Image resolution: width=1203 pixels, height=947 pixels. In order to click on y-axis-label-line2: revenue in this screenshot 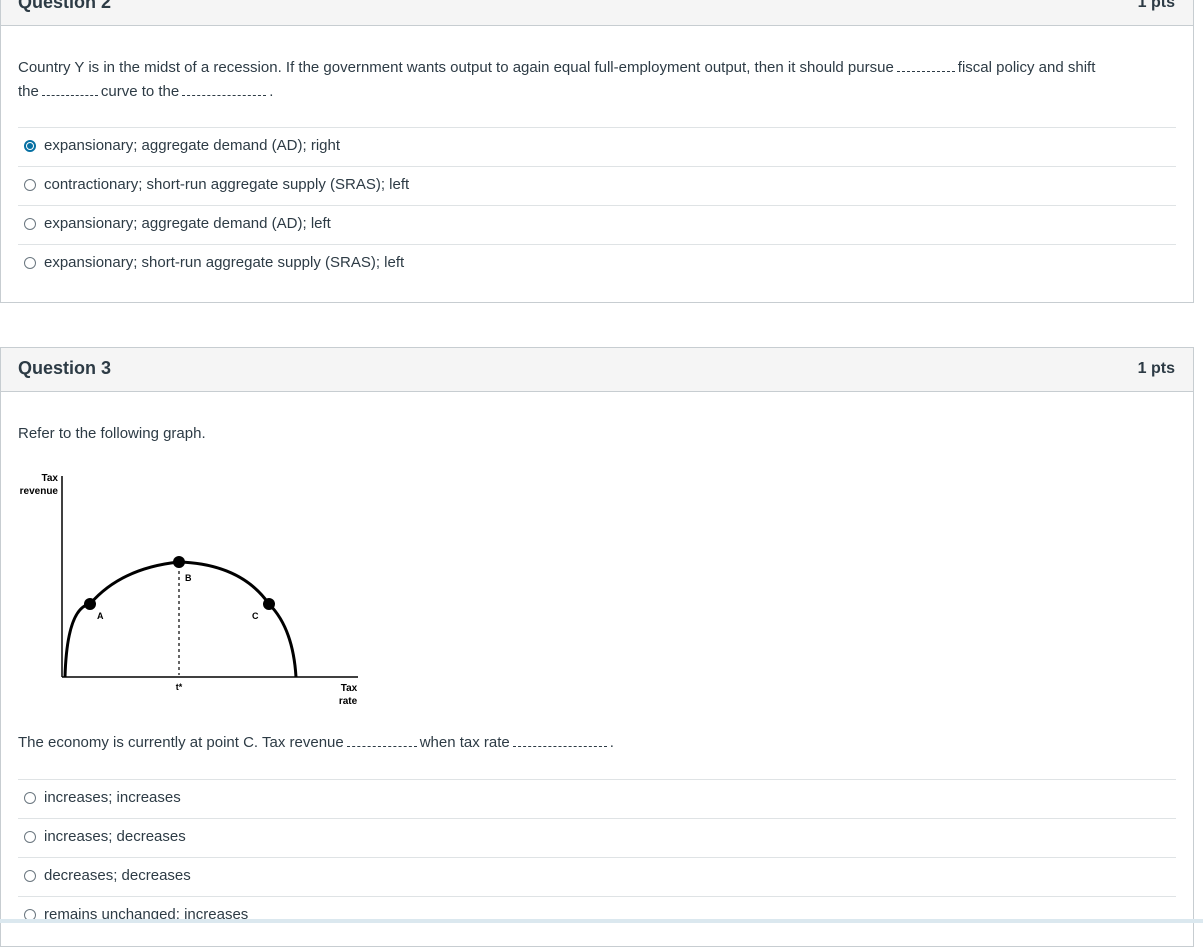, I will do `click(39, 491)`.